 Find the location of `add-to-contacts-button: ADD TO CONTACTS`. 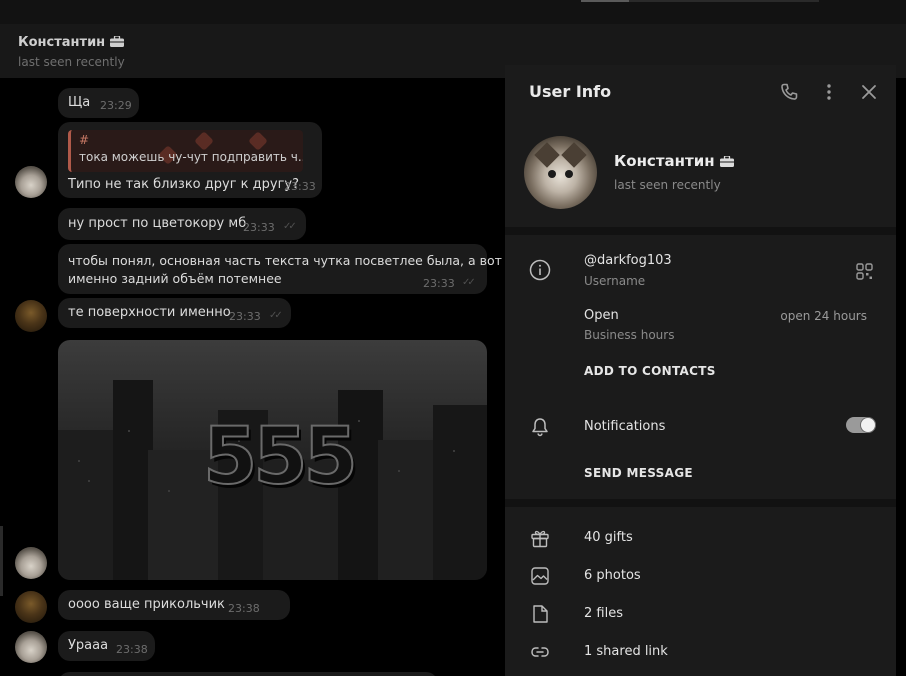

add-to-contacts-button: ADD TO CONTACTS is located at coordinates (650, 371).